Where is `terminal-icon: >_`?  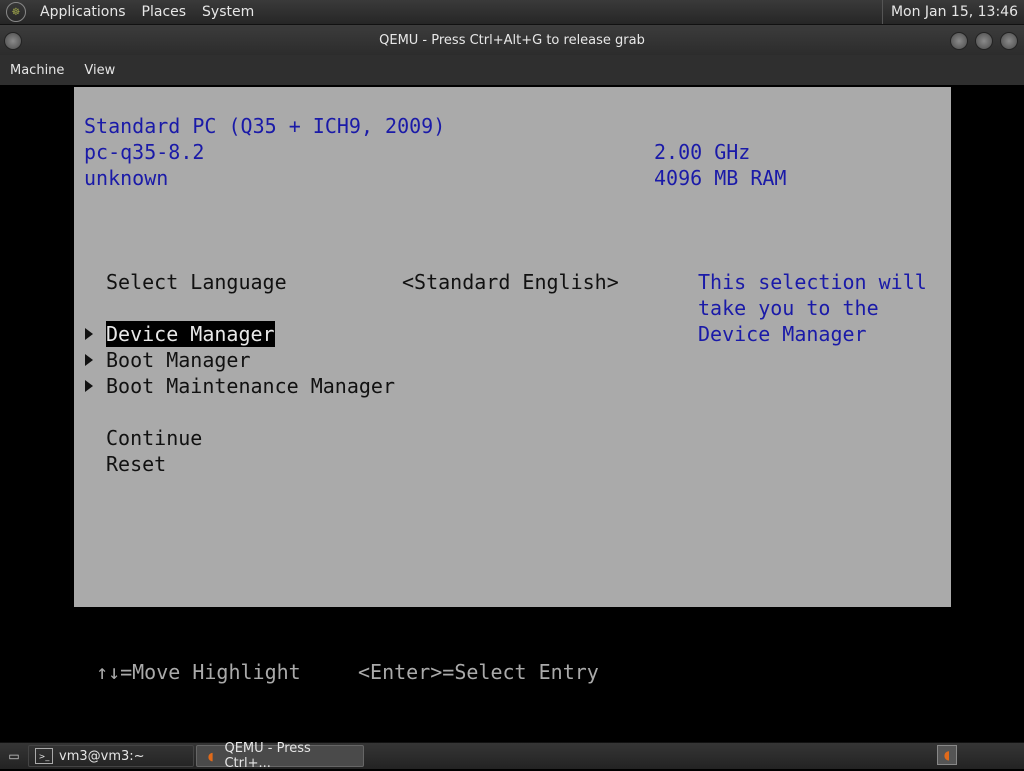
terminal-icon: >_ is located at coordinates (44, 756).